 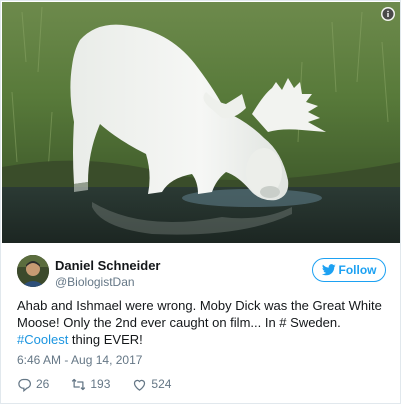 What do you see at coordinates (107, 265) in the screenshot?
I see `author-display-name: Daniel Schneider` at bounding box center [107, 265].